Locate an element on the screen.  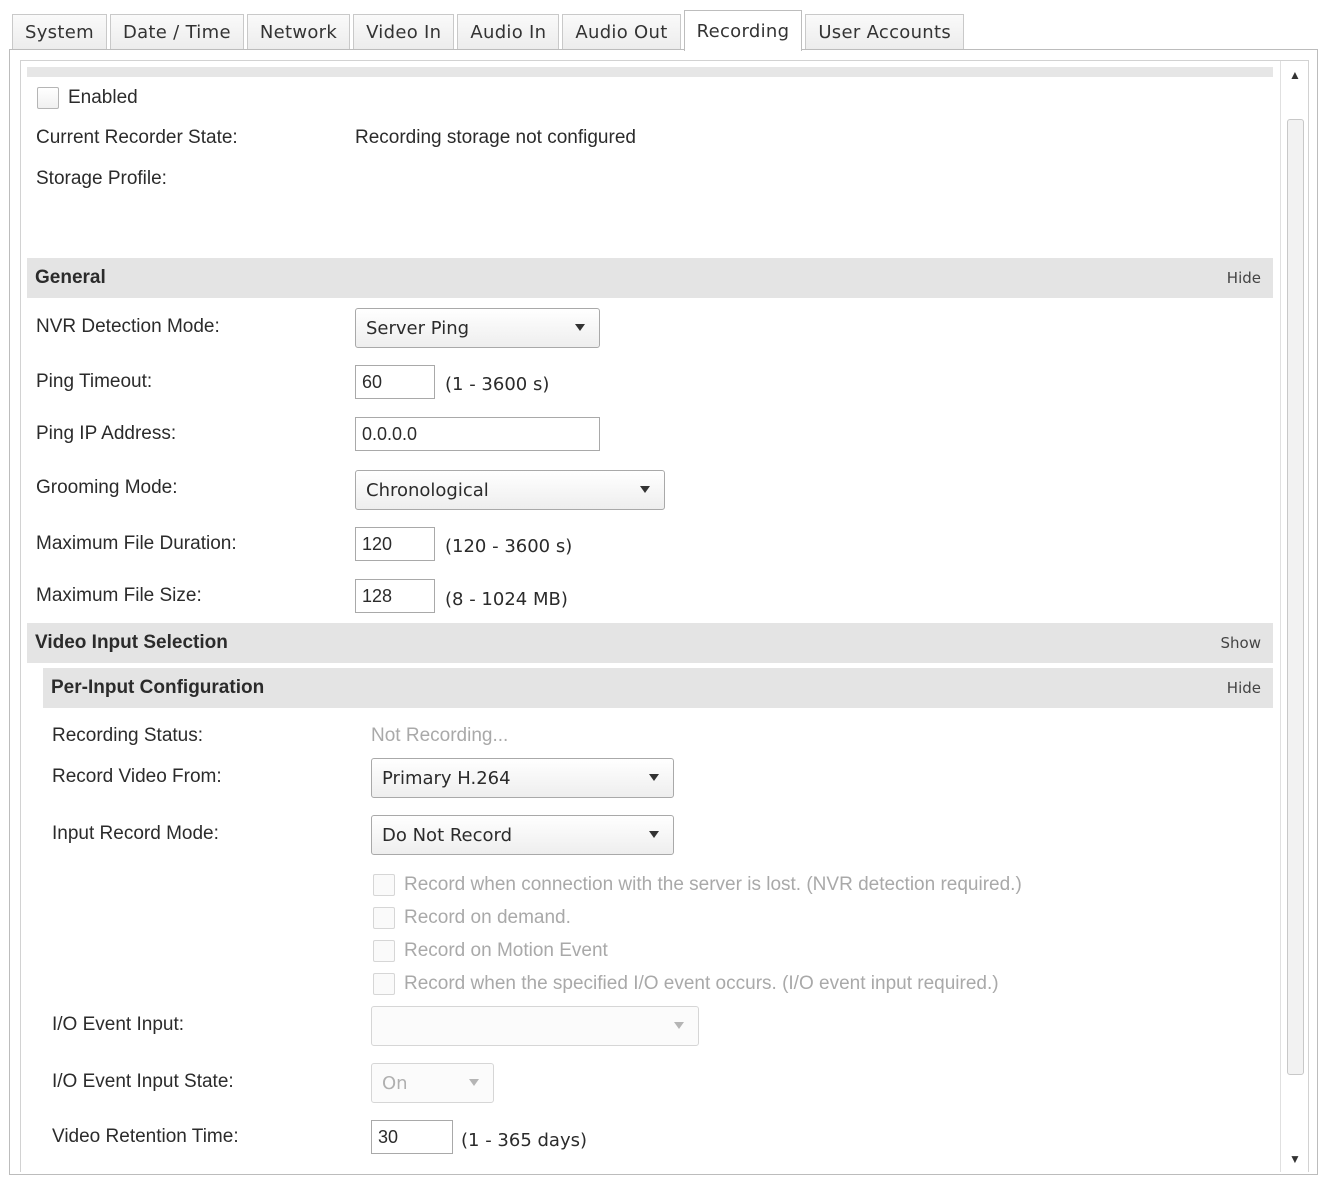
io-event-state-label: I/O Event Input State: is located at coordinates (143, 1081).